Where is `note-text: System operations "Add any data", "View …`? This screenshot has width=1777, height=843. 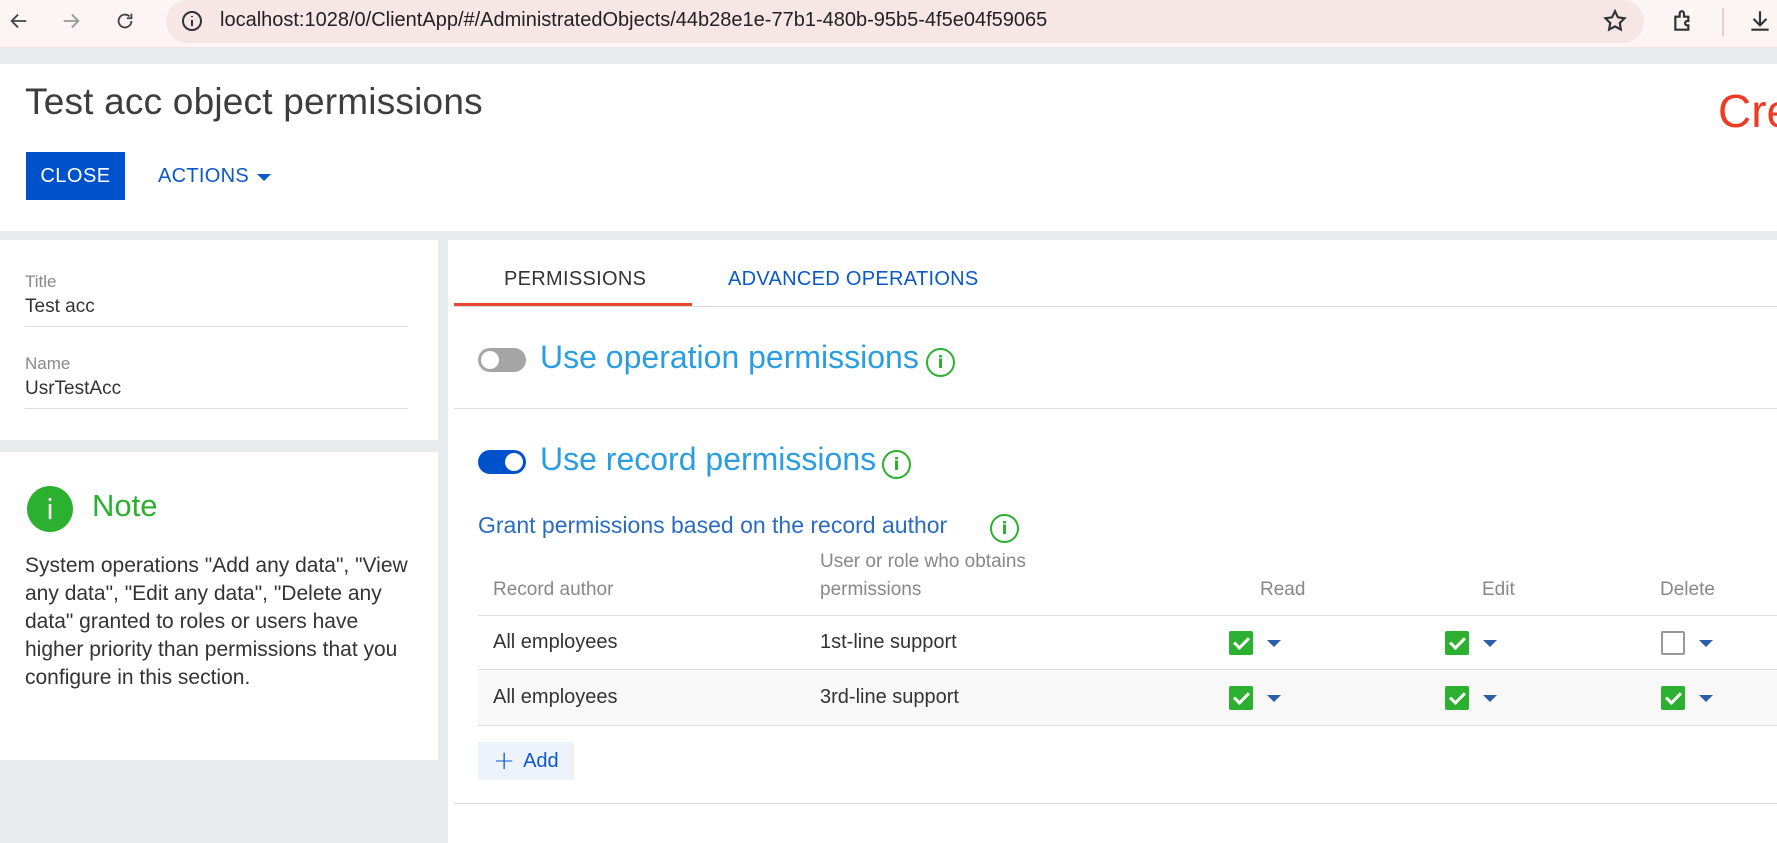
note-text: System operations "Add any data", "View … is located at coordinates (216, 621).